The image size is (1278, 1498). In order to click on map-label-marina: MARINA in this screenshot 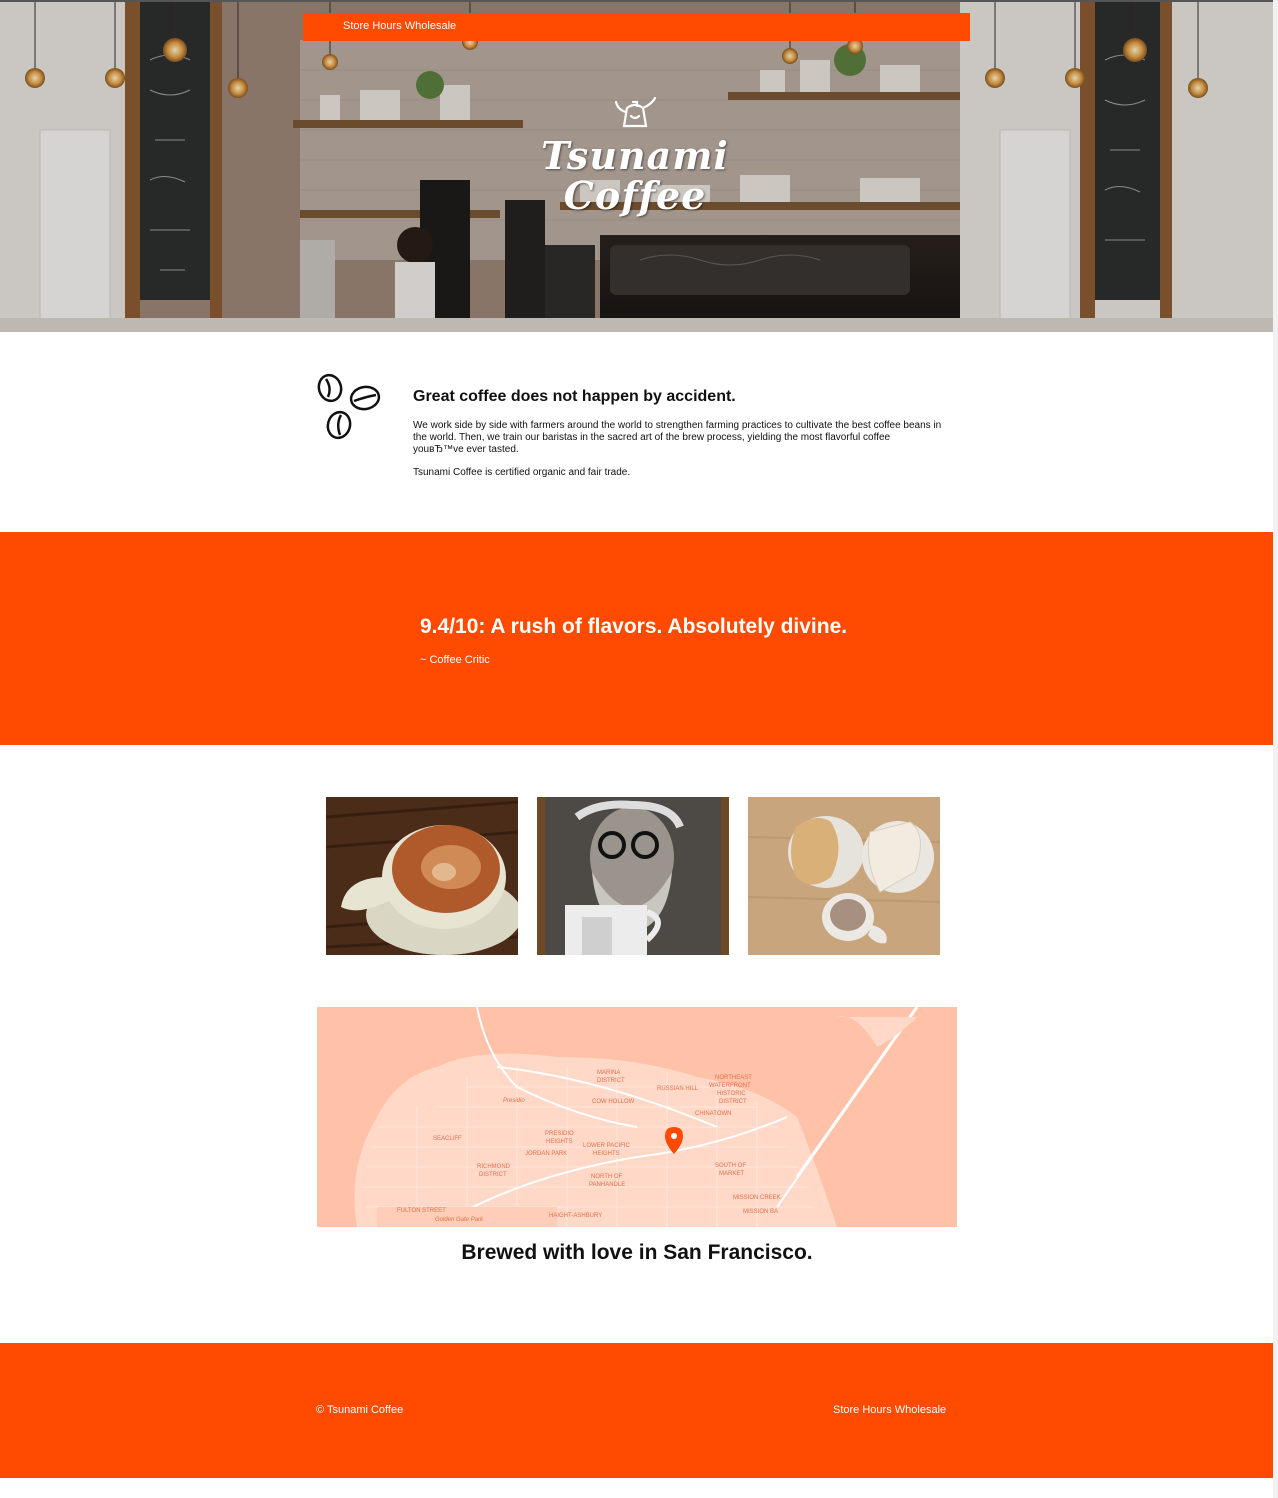, I will do `click(608, 1073)`.